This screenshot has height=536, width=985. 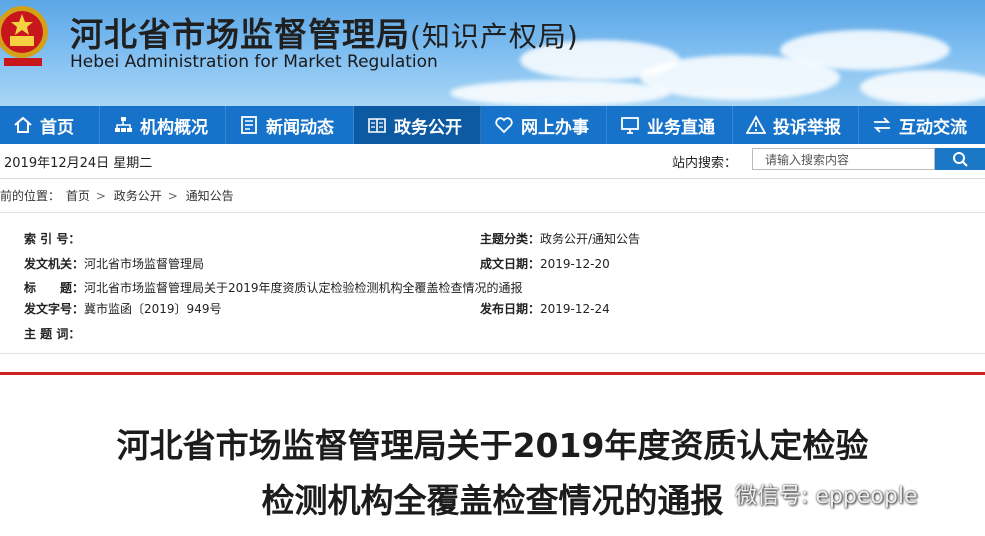 I want to click on org-chart-icon, so click(x=123, y=125).